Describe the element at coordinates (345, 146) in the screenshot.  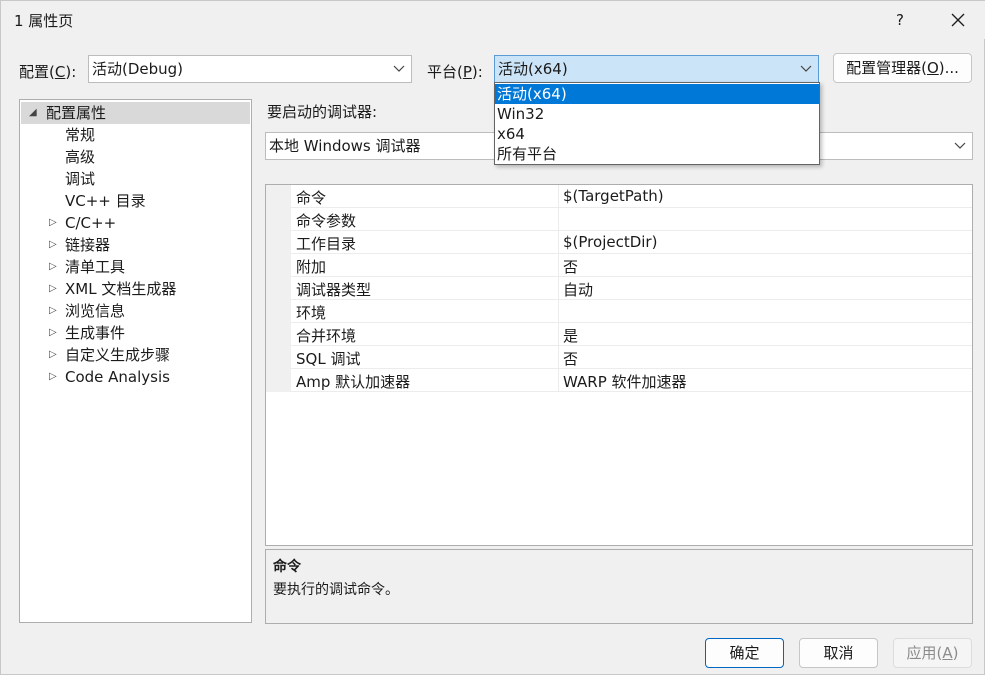
I see `debugger-value: 本地 Windows 调试器` at that location.